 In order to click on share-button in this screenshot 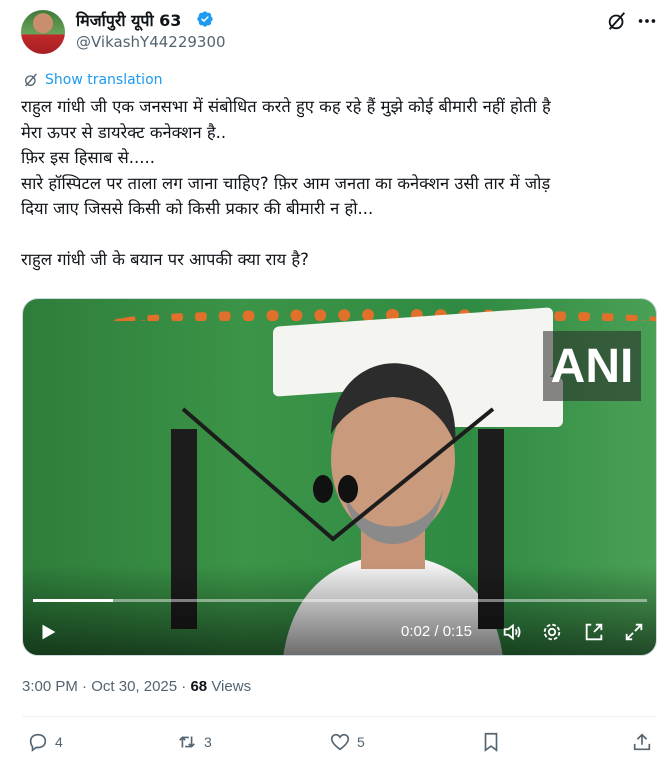, I will do `click(642, 742)`.